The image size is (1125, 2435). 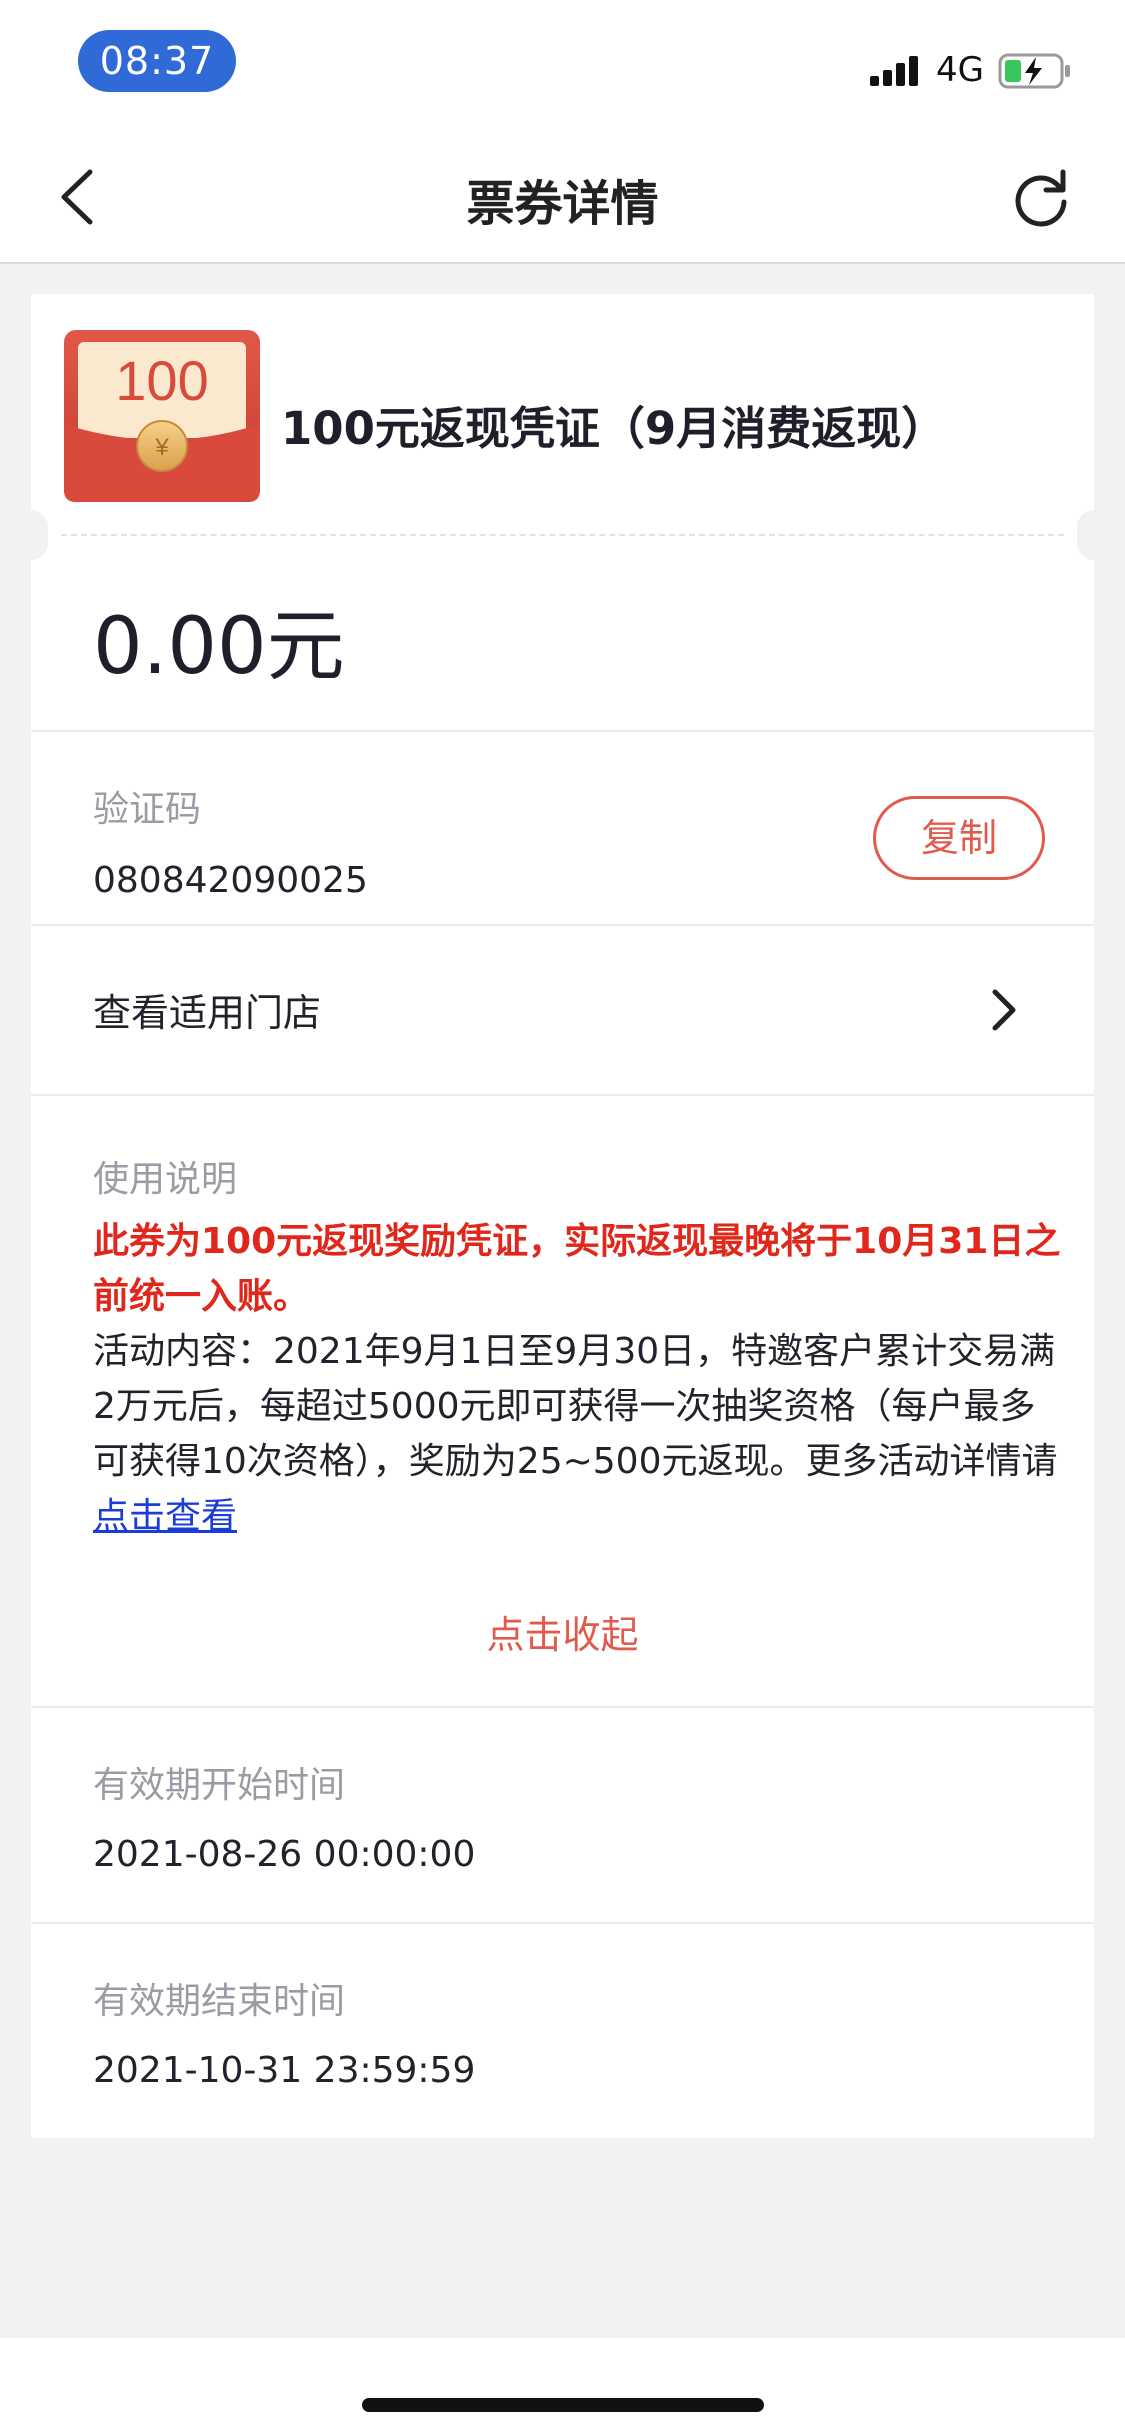 I want to click on validity-end-value: 2021-10-31 23:59:59, so click(x=284, y=2070).